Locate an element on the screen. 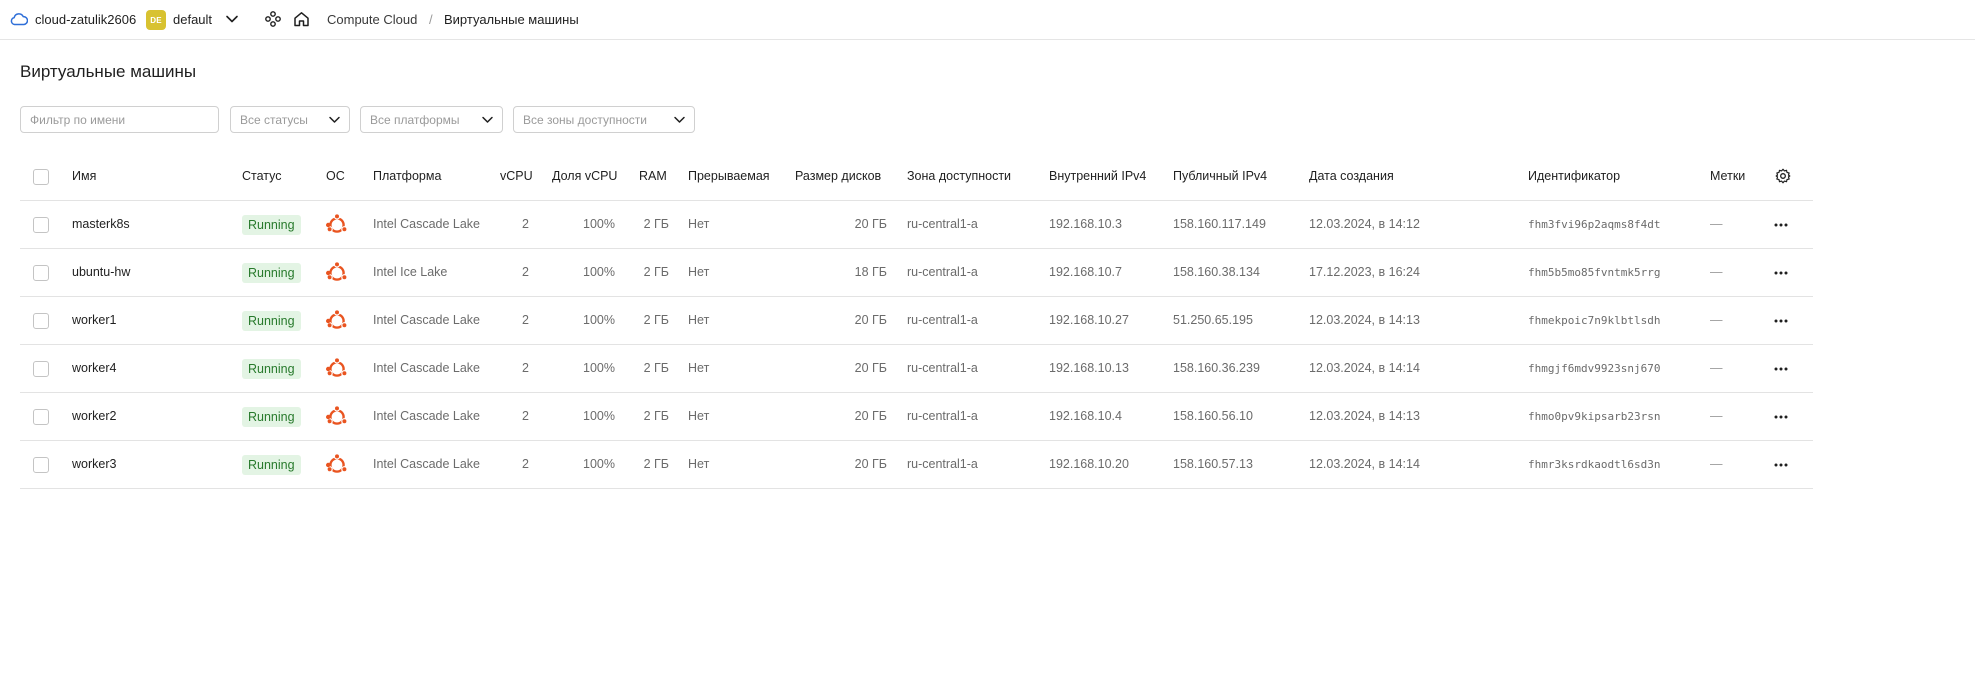 The image size is (1975, 681). disk-cell: 18 ГБ is located at coordinates (870, 272).